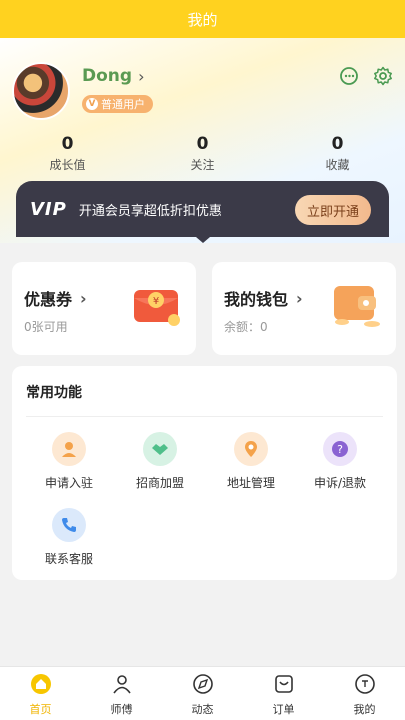  What do you see at coordinates (159, 483) in the screenshot?
I see `function-label: 招商加盟` at bounding box center [159, 483].